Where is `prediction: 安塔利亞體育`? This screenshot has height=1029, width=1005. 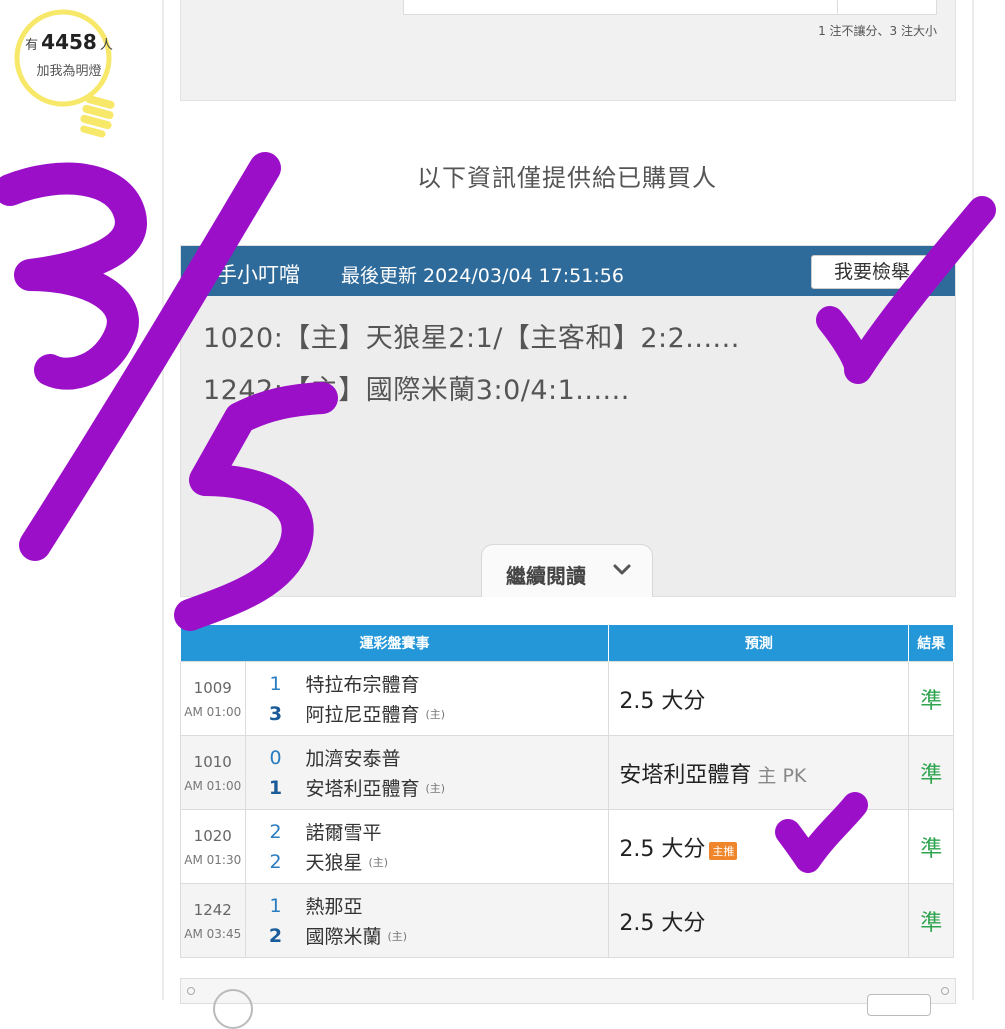 prediction: 安塔利亞體育 is located at coordinates (685, 775).